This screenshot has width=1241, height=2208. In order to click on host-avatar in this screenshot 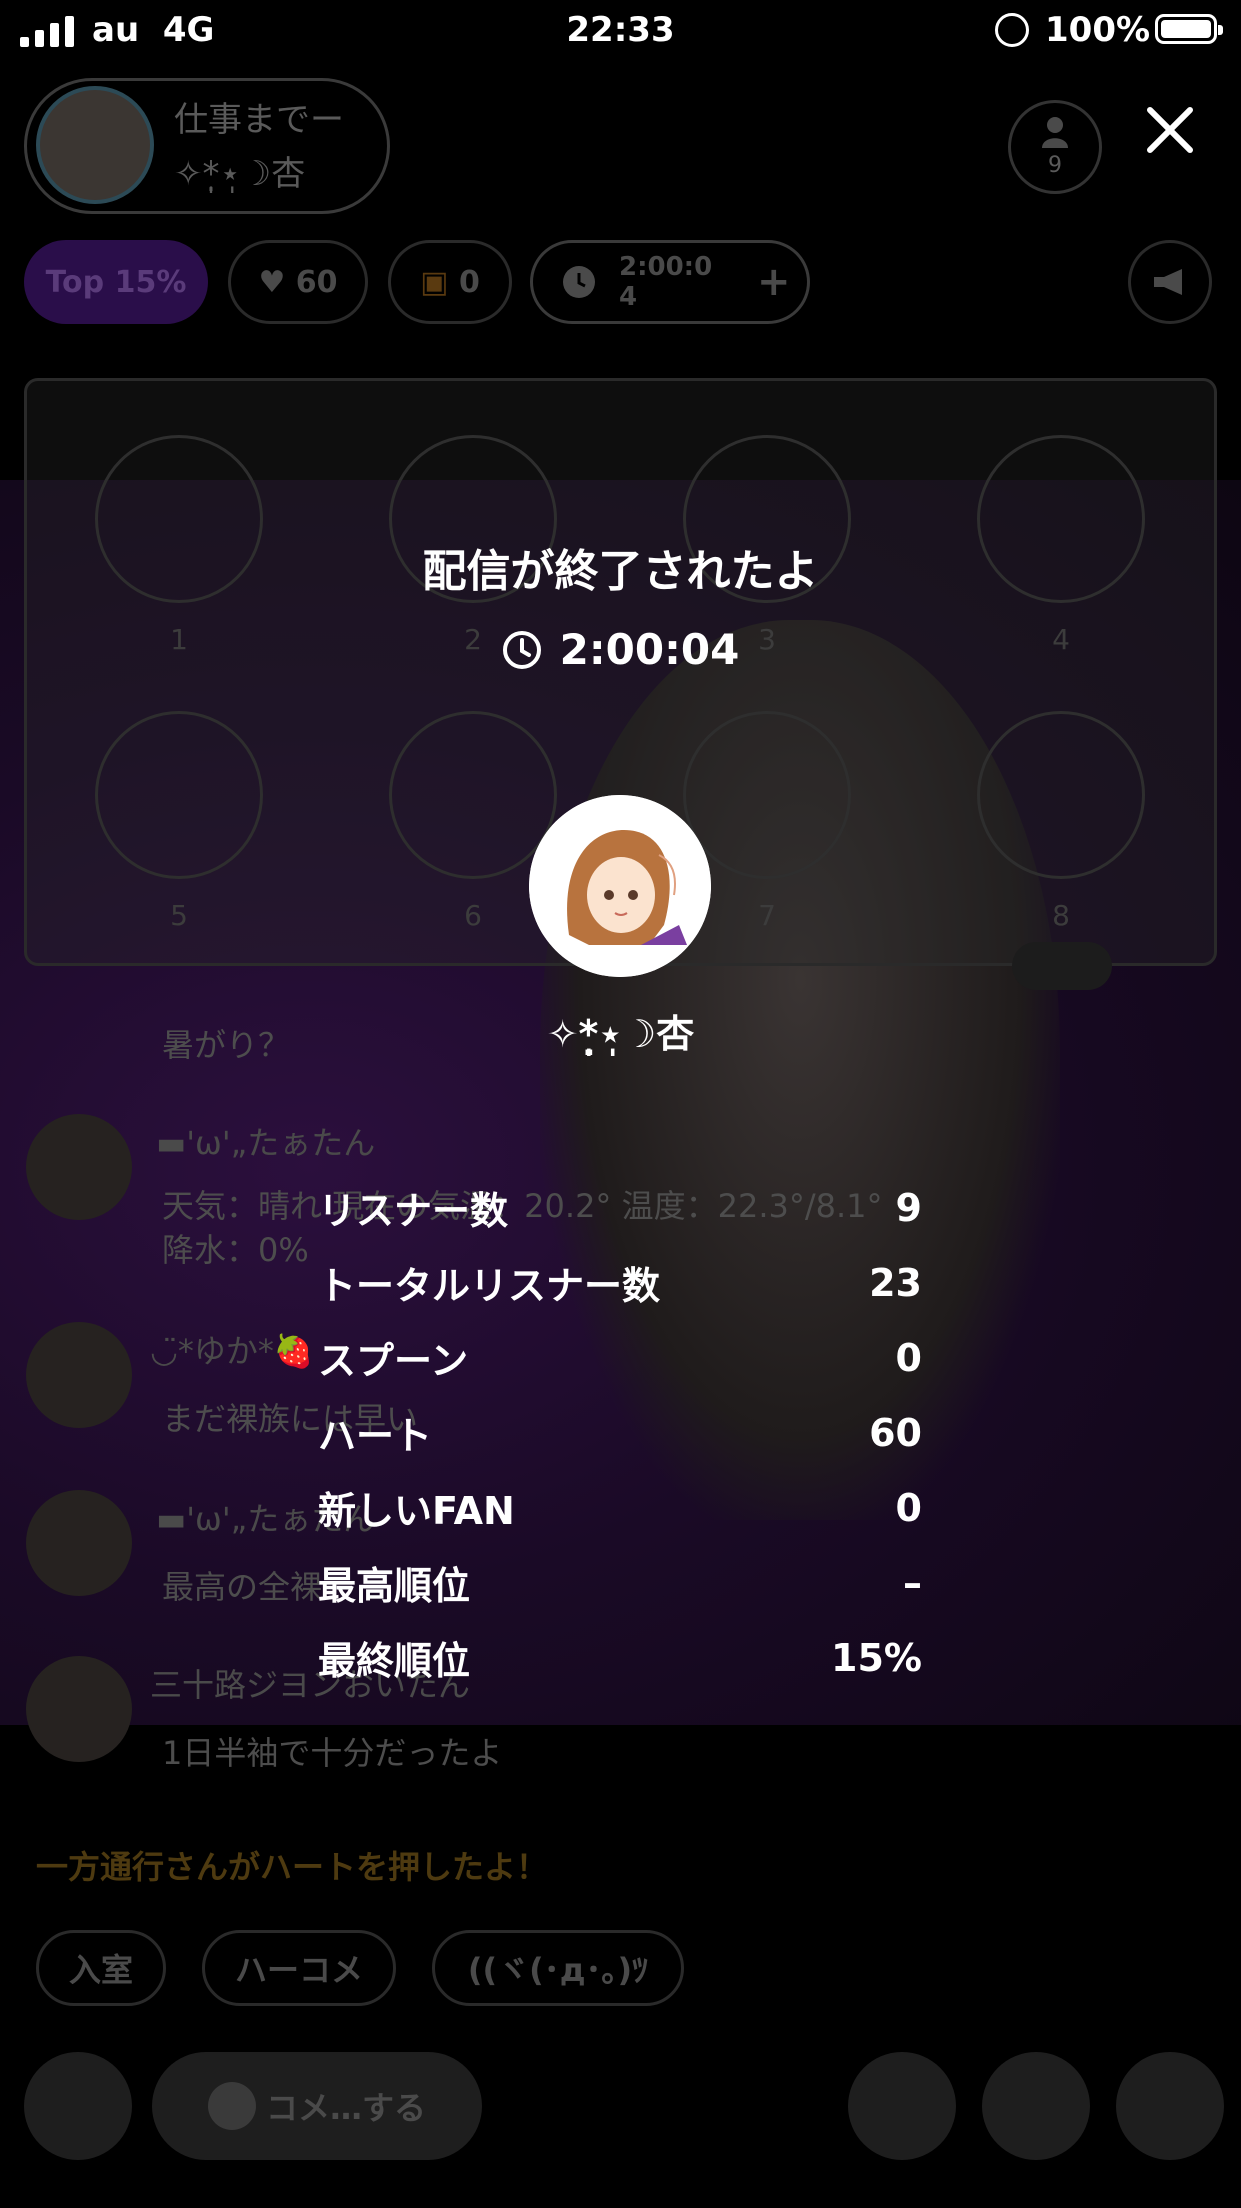, I will do `click(95, 145)`.